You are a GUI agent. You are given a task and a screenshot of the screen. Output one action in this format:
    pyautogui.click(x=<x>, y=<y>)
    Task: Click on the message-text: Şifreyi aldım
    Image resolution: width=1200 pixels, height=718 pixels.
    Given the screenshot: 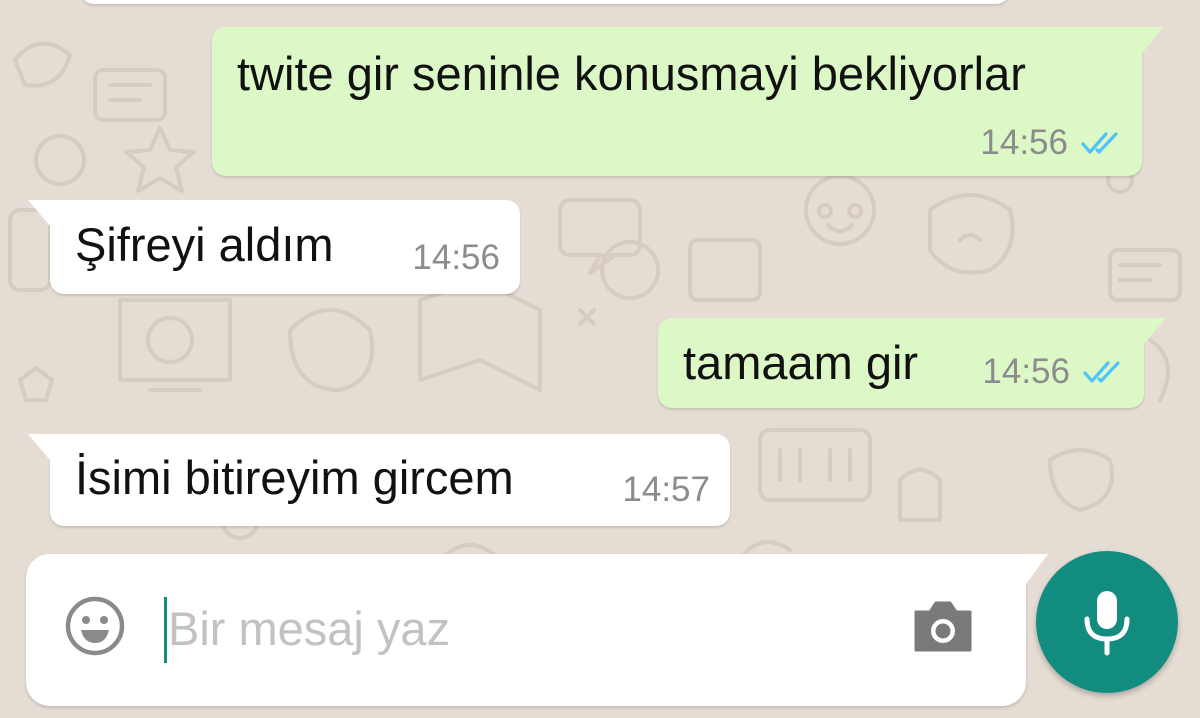 What is the action you would take?
    pyautogui.click(x=204, y=244)
    